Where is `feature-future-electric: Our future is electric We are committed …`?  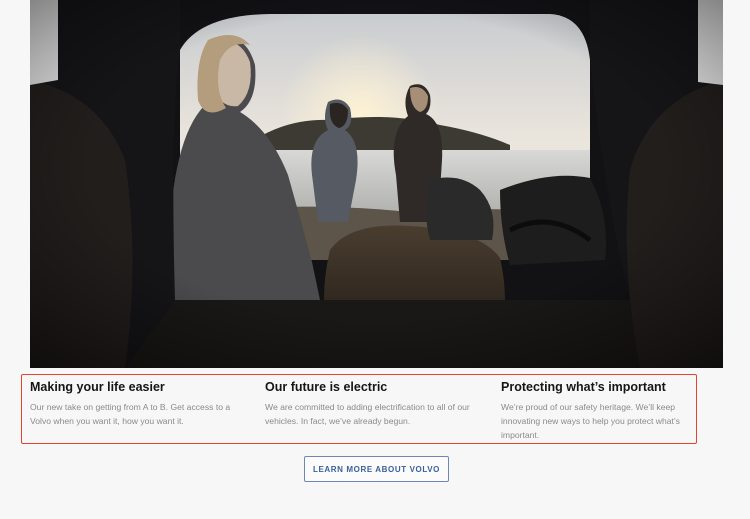
feature-future-electric: Our future is electric We are committed … is located at coordinates (377, 403).